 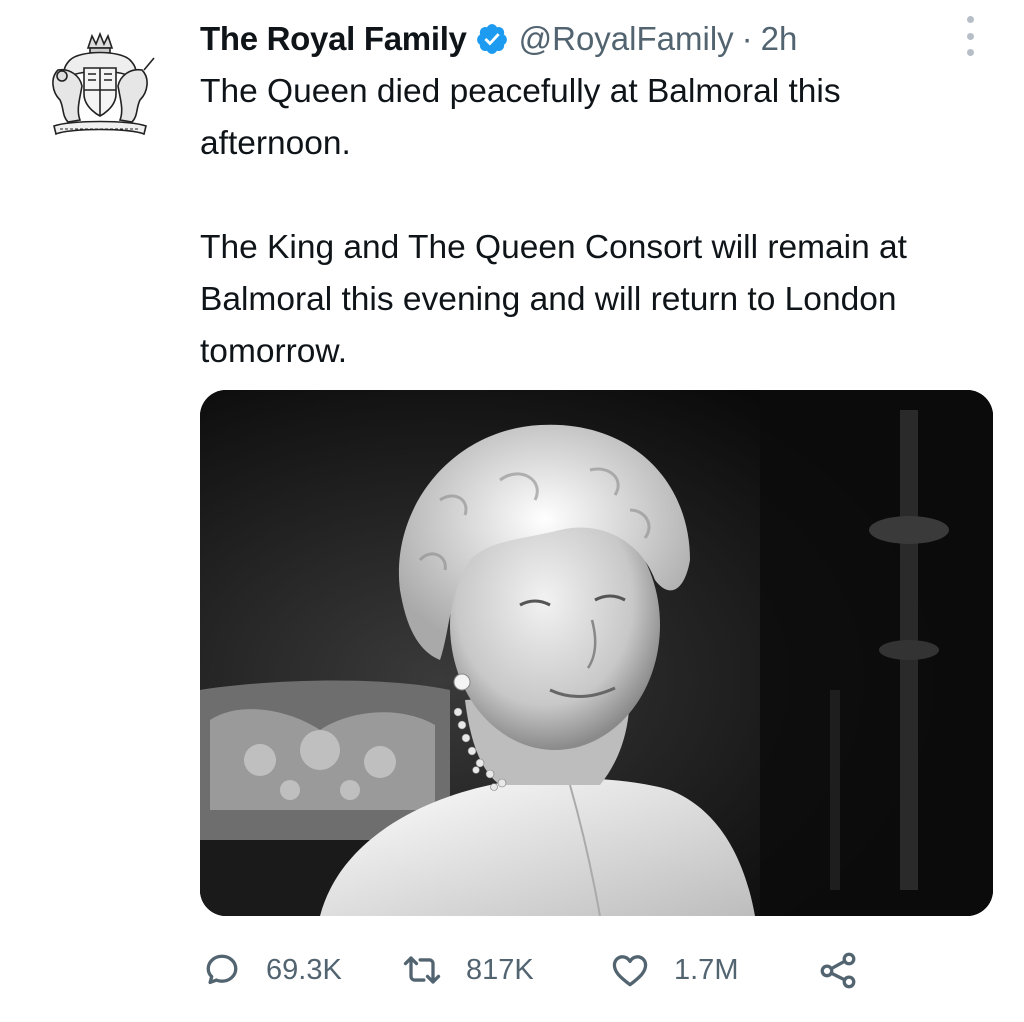 I want to click on heart-icon, so click(x=630, y=971).